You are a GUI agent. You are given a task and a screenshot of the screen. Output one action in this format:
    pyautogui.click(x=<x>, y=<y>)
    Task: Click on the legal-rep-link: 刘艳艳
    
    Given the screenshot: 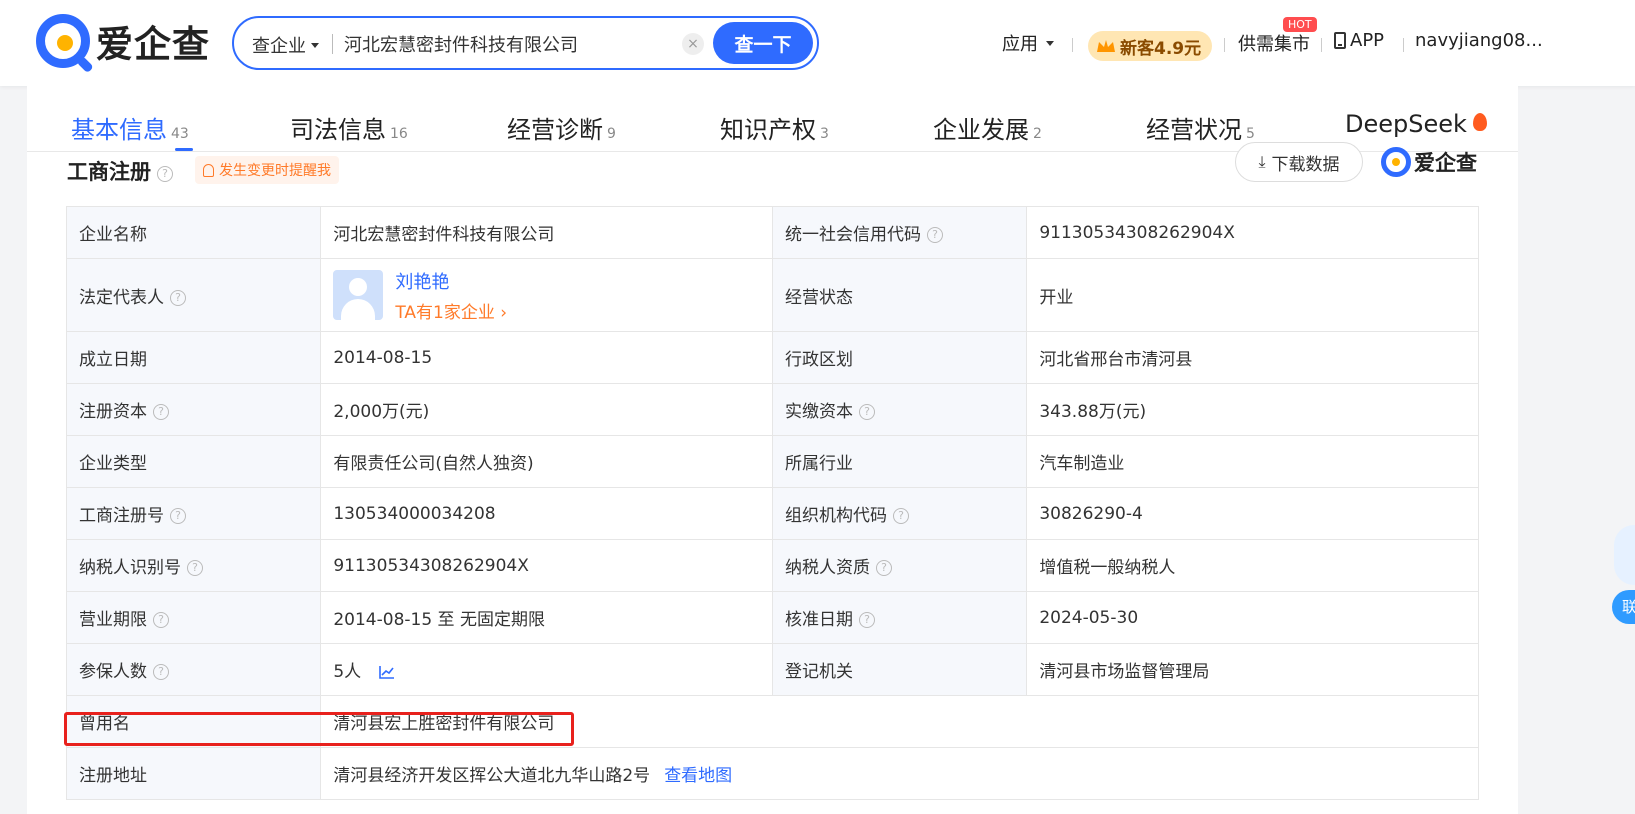 What is the action you would take?
    pyautogui.click(x=451, y=281)
    